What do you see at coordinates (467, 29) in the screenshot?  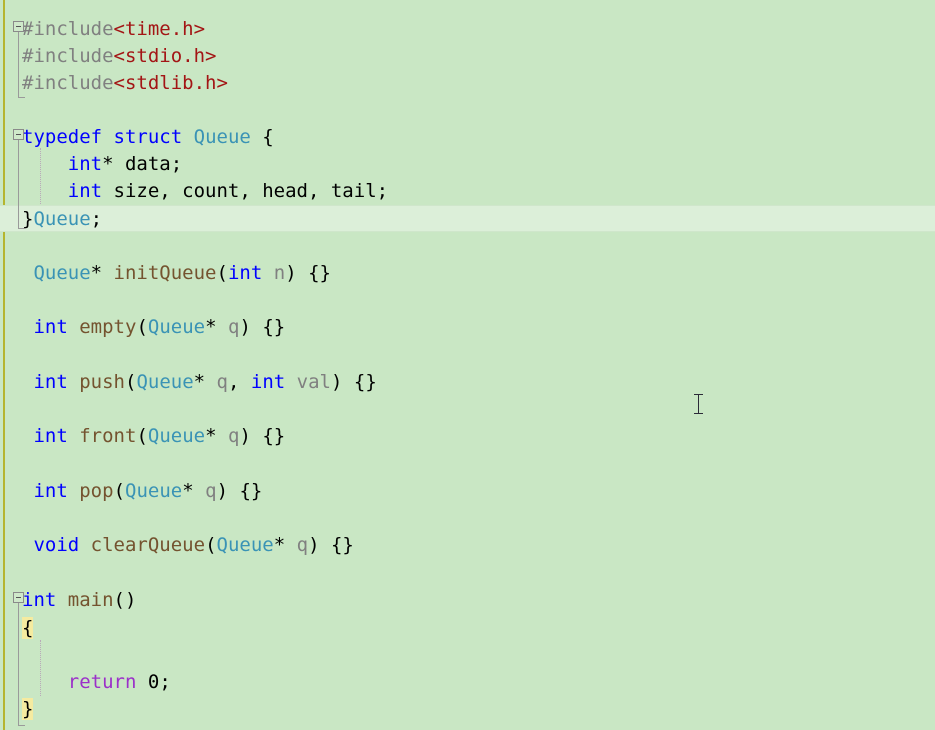 I see `code-line: #include<time.h>` at bounding box center [467, 29].